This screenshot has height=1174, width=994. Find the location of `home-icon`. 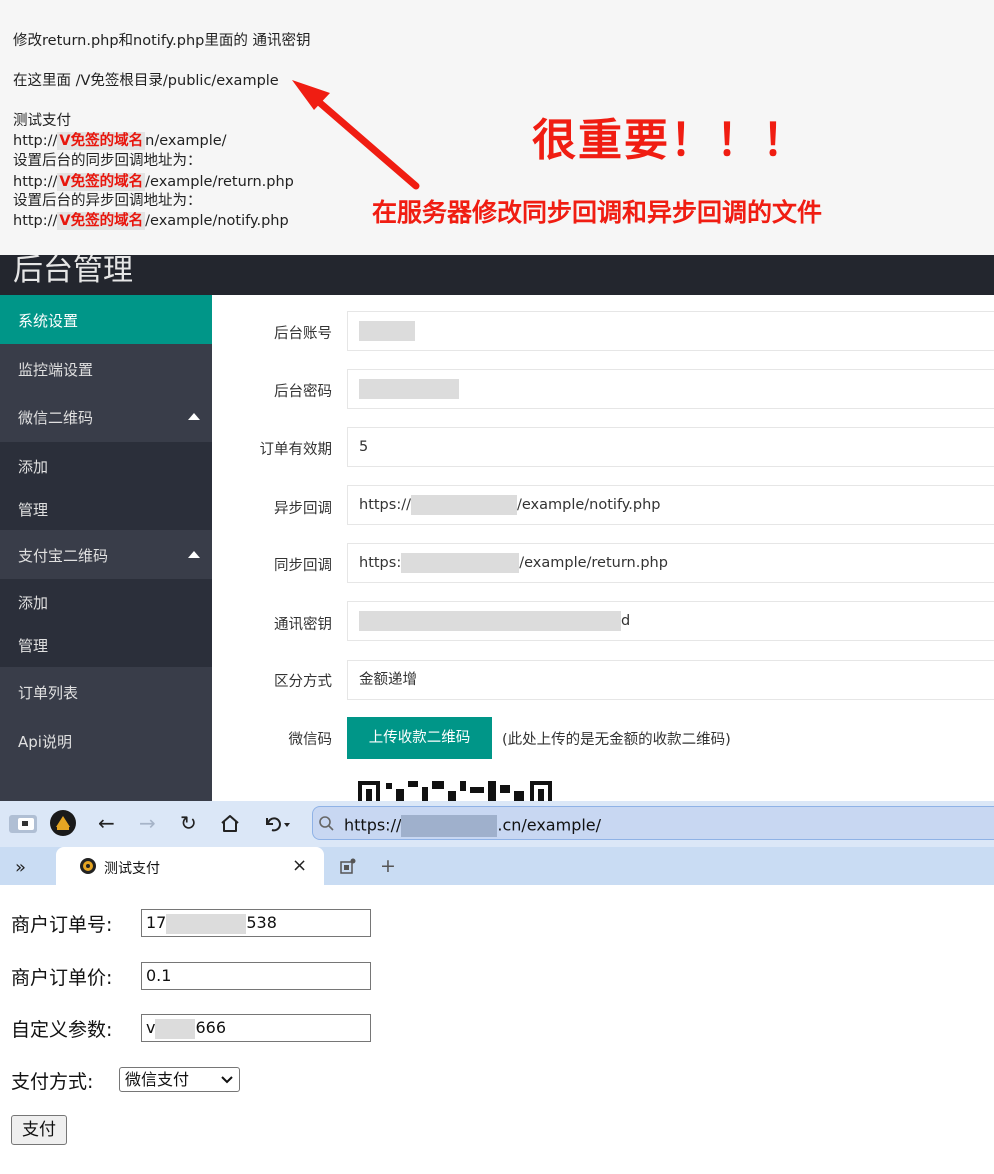

home-icon is located at coordinates (230, 823).